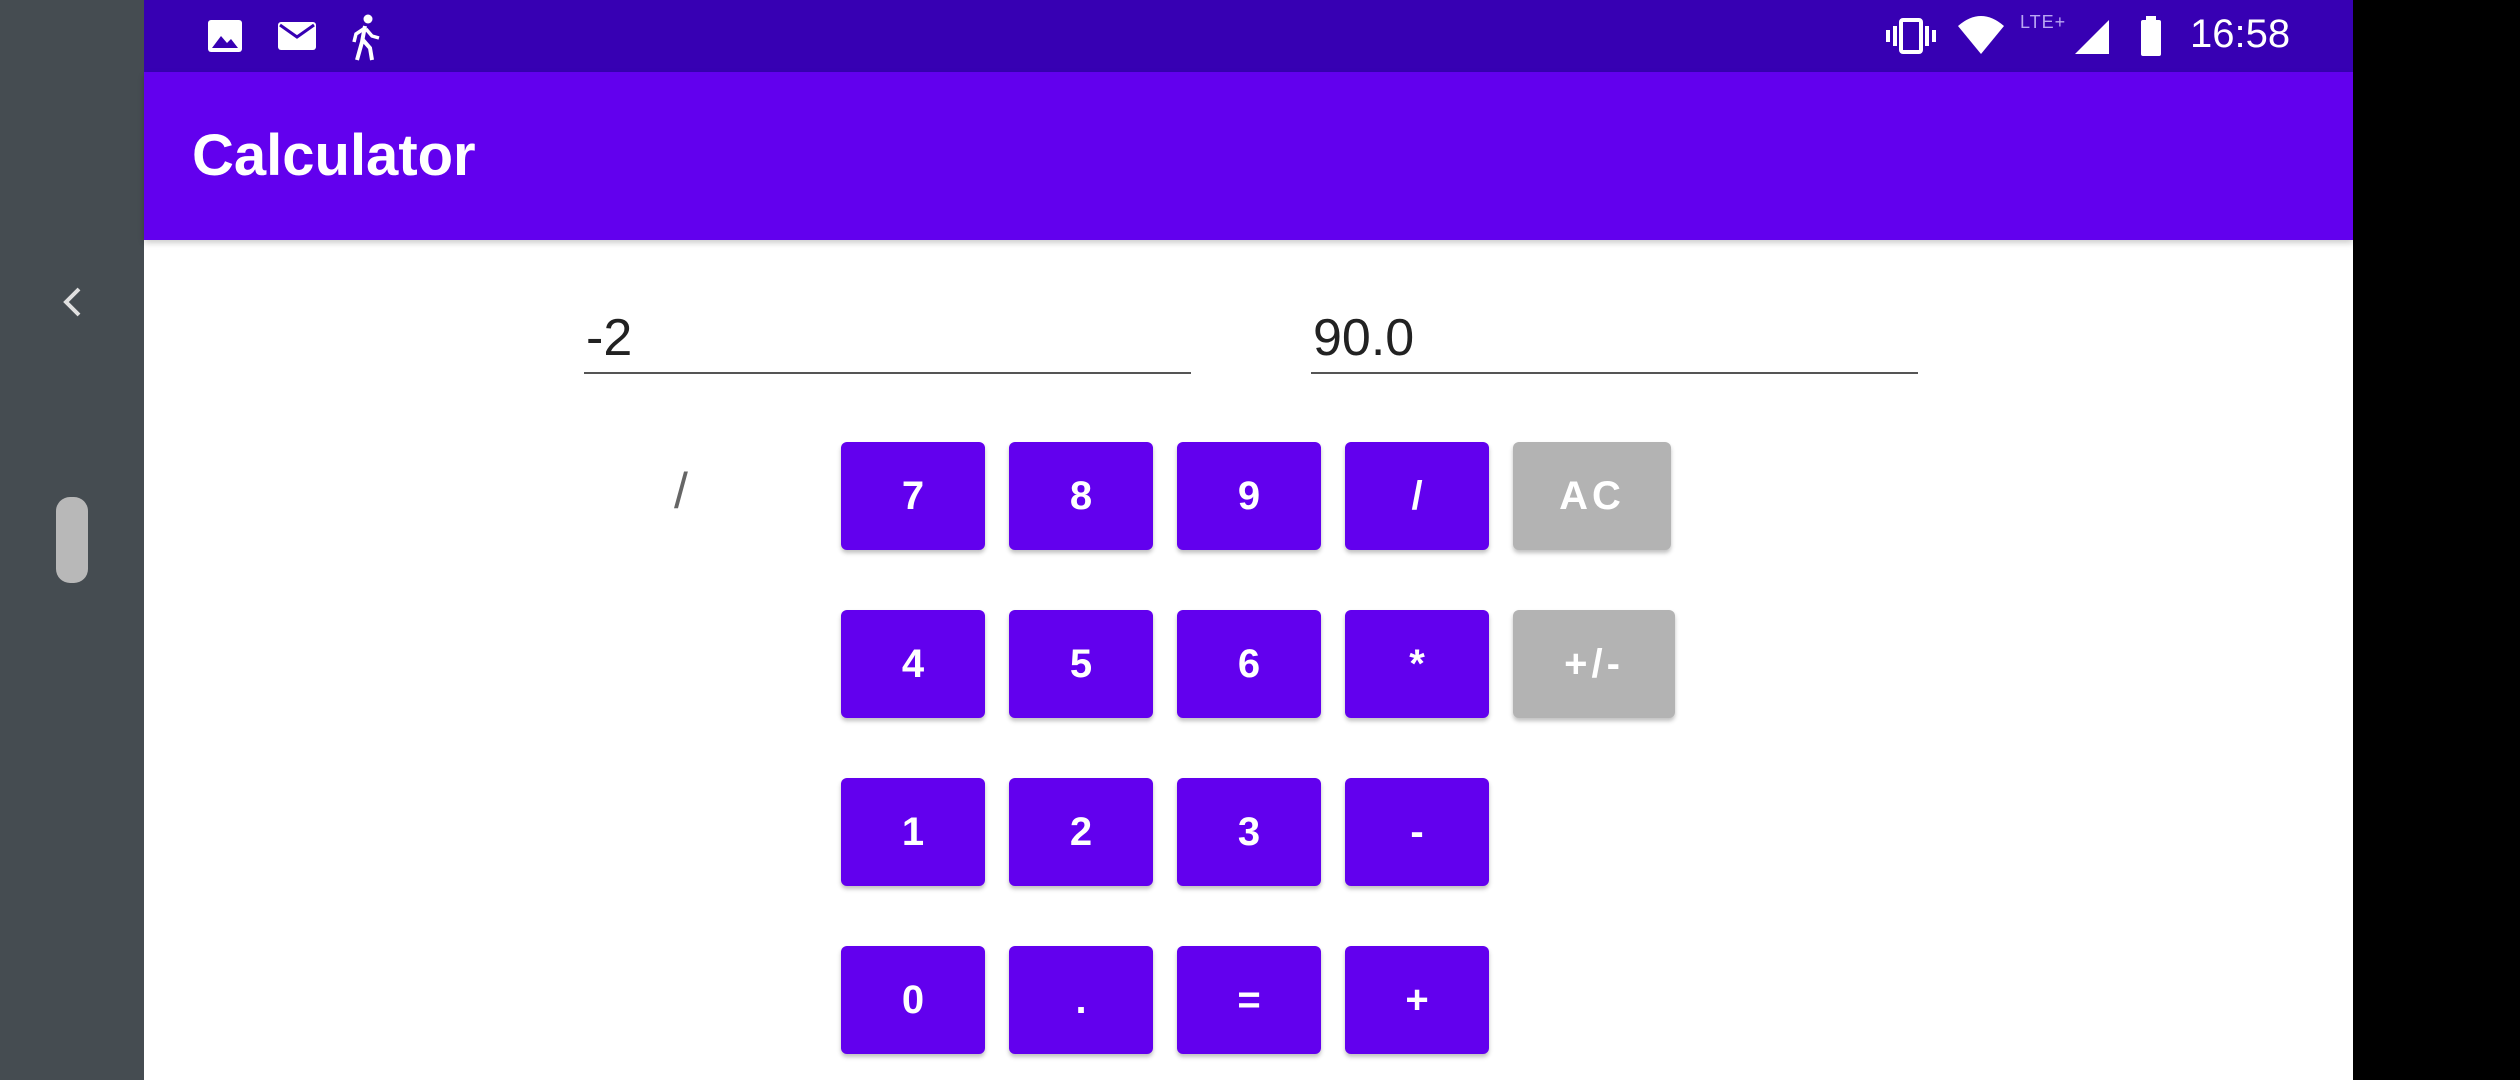 The image size is (2520, 1080). Describe the element at coordinates (1249, 496) in the screenshot. I see `key-9: 9` at that location.